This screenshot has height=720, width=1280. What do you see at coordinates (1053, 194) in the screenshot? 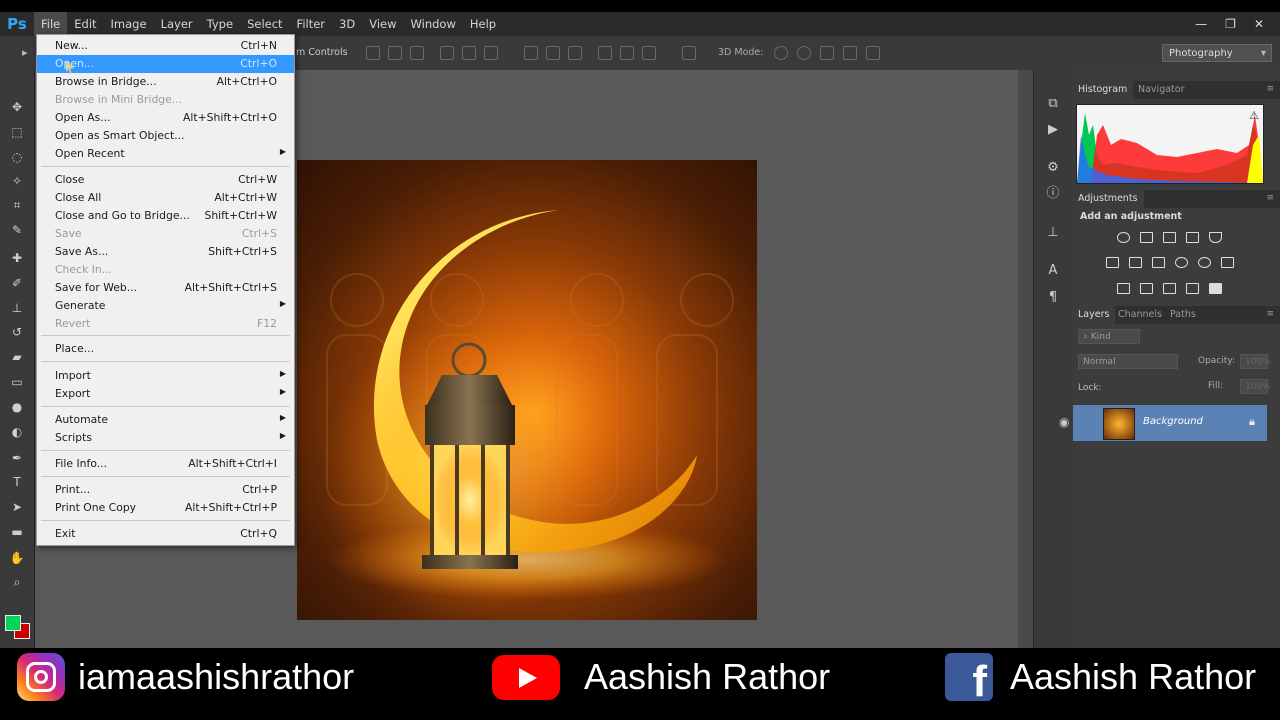
I see `info-icon: ⓘ` at bounding box center [1053, 194].